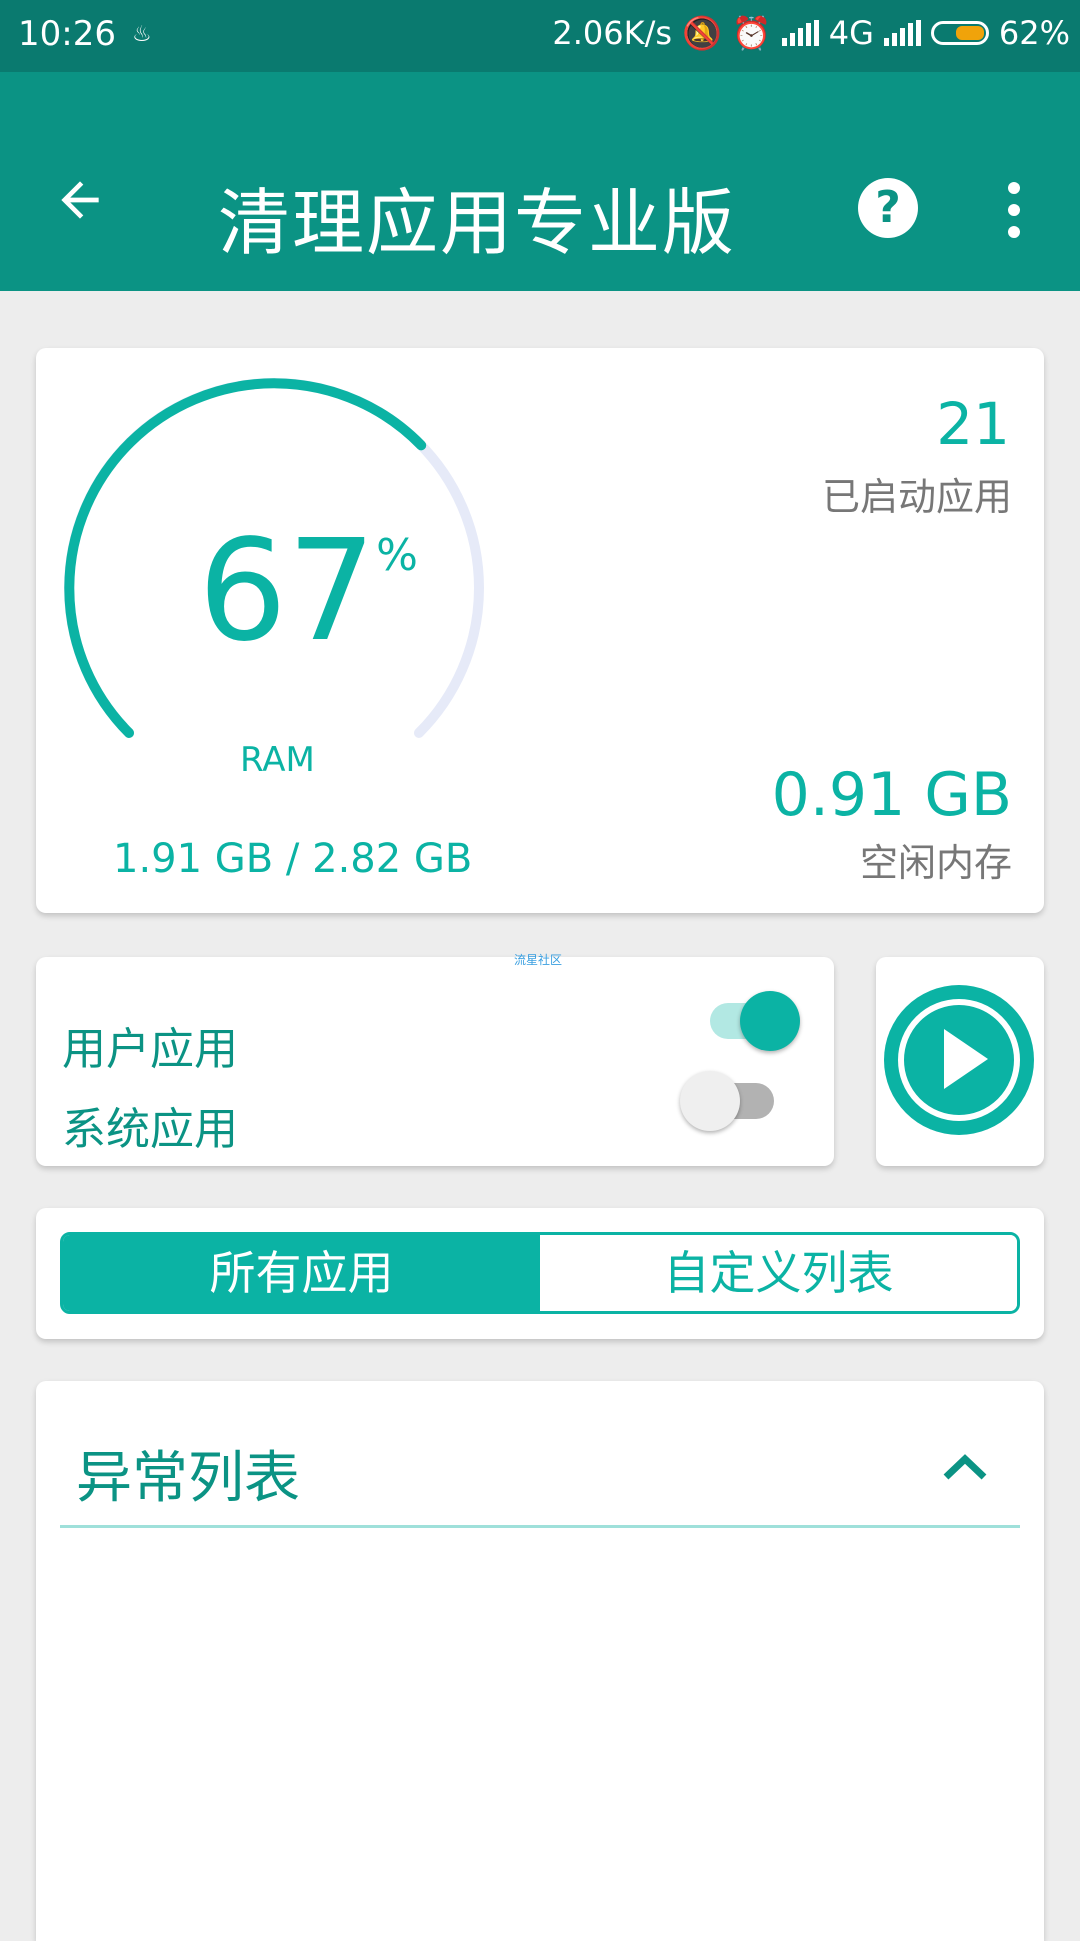  What do you see at coordinates (612, 33) in the screenshot?
I see `network-speed: 2.06K/s` at bounding box center [612, 33].